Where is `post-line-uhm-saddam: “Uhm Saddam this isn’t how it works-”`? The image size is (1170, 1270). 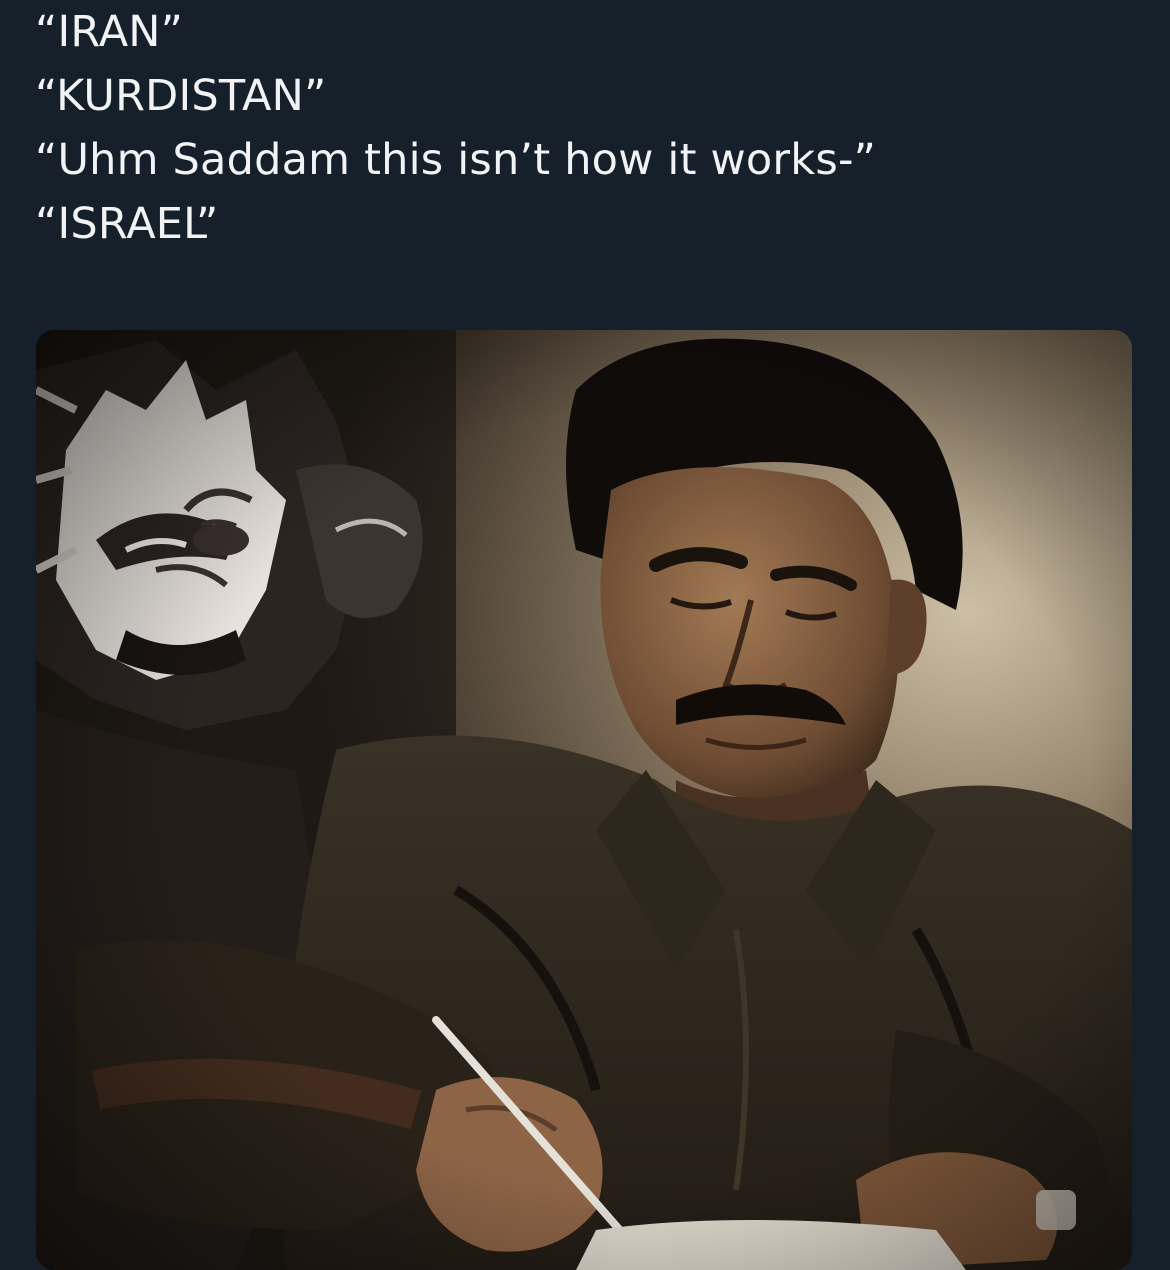
post-line-uhm-saddam: “Uhm Saddam this isn’t how it works-” is located at coordinates (456, 160).